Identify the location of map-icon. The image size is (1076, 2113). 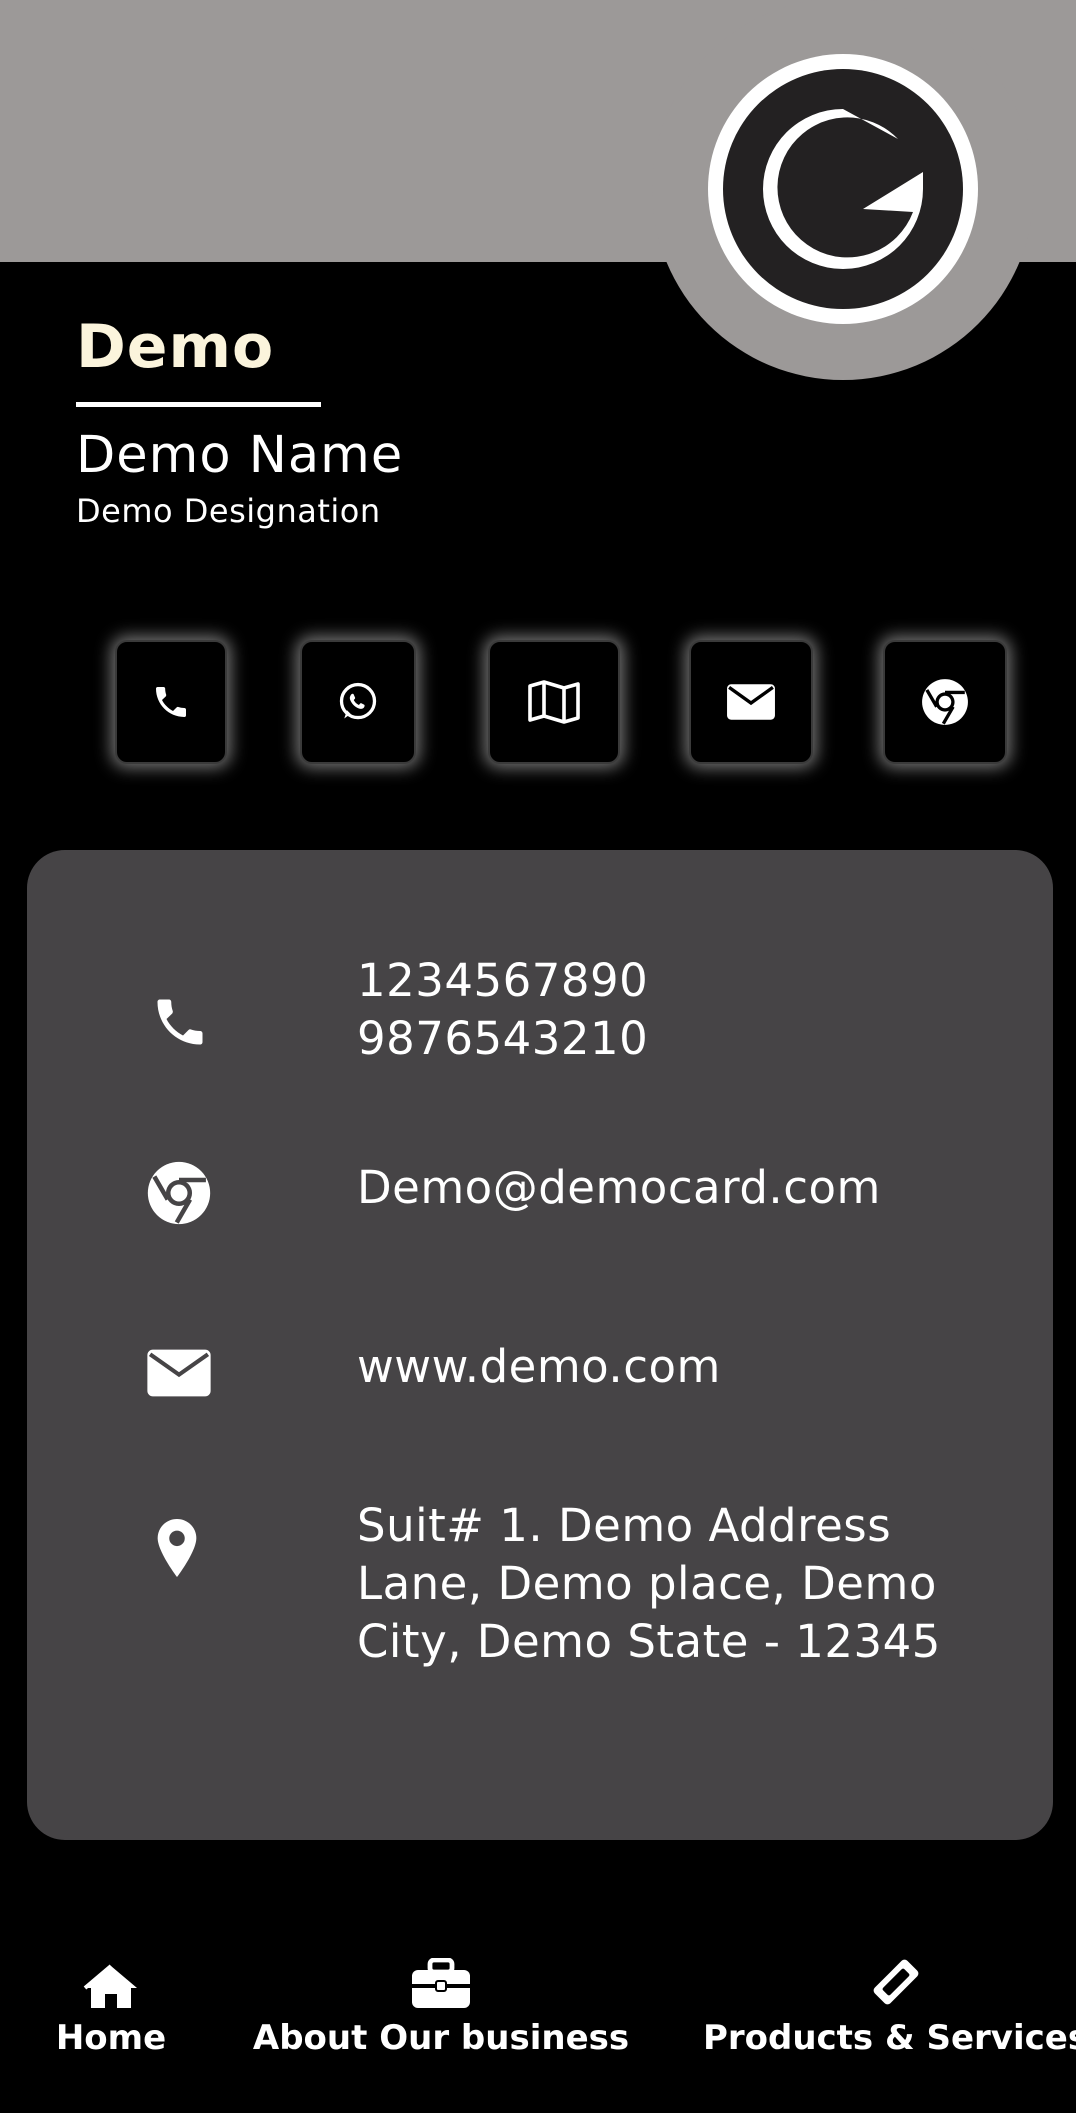
(554, 702).